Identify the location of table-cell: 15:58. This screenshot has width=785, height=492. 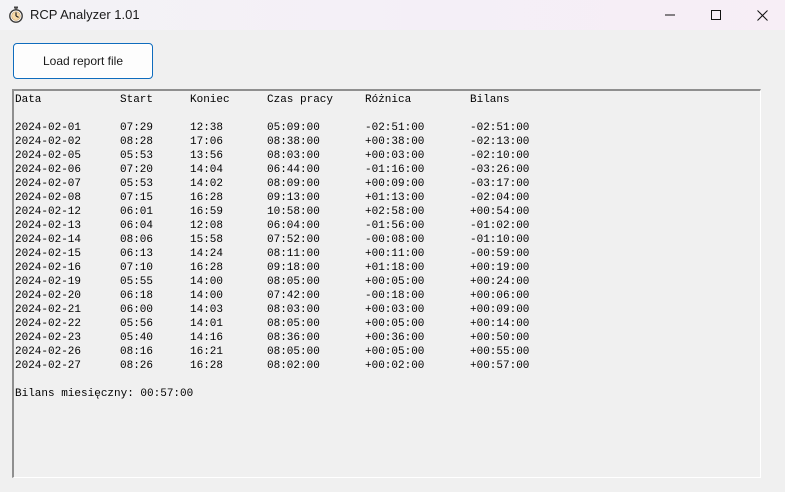
(207, 240).